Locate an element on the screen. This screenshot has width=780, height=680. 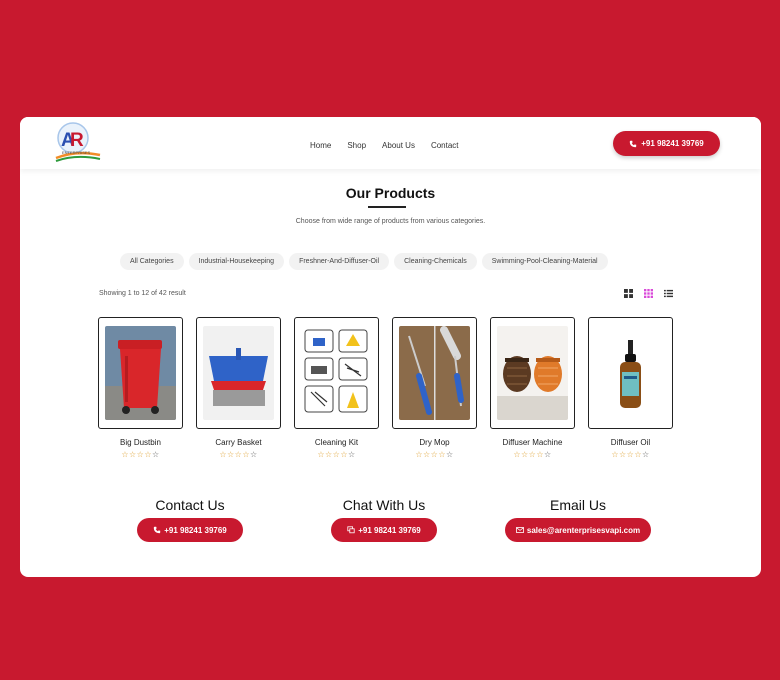
list-icon is located at coordinates (668, 293).